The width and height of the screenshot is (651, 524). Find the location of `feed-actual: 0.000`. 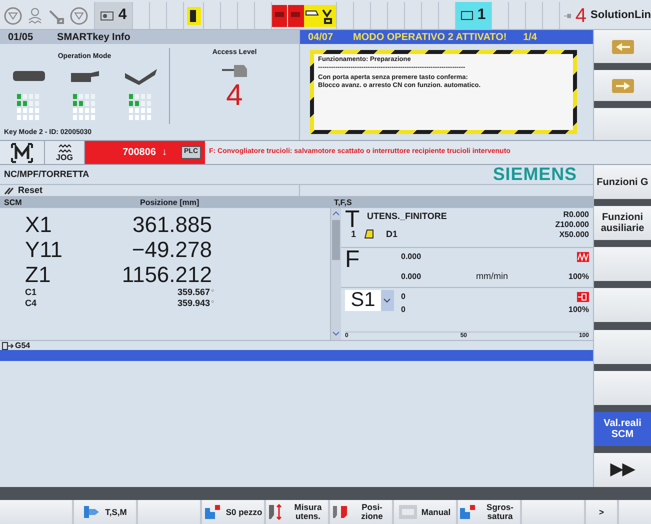

feed-actual: 0.000 is located at coordinates (411, 257).